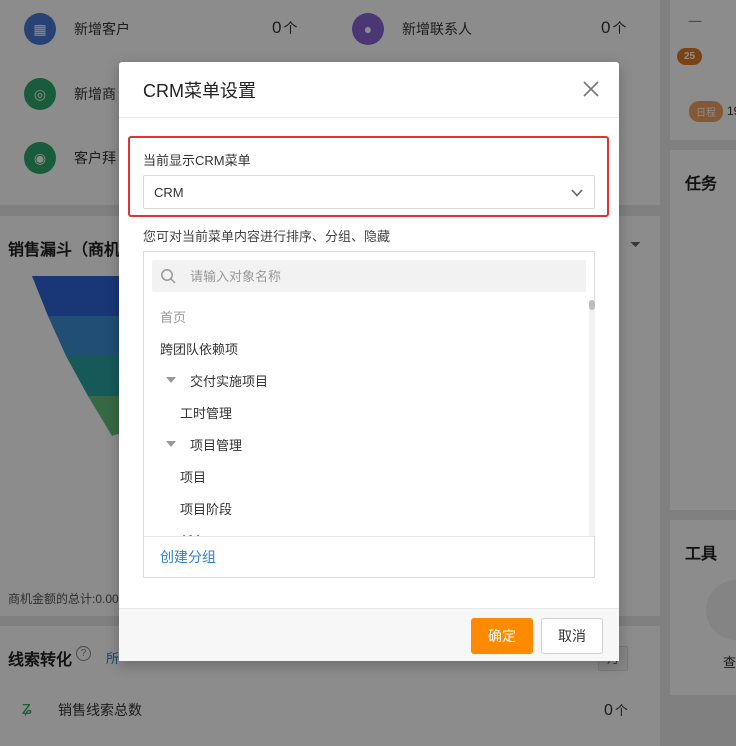  I want to click on tree-item-home: 首页, so click(165, 316).